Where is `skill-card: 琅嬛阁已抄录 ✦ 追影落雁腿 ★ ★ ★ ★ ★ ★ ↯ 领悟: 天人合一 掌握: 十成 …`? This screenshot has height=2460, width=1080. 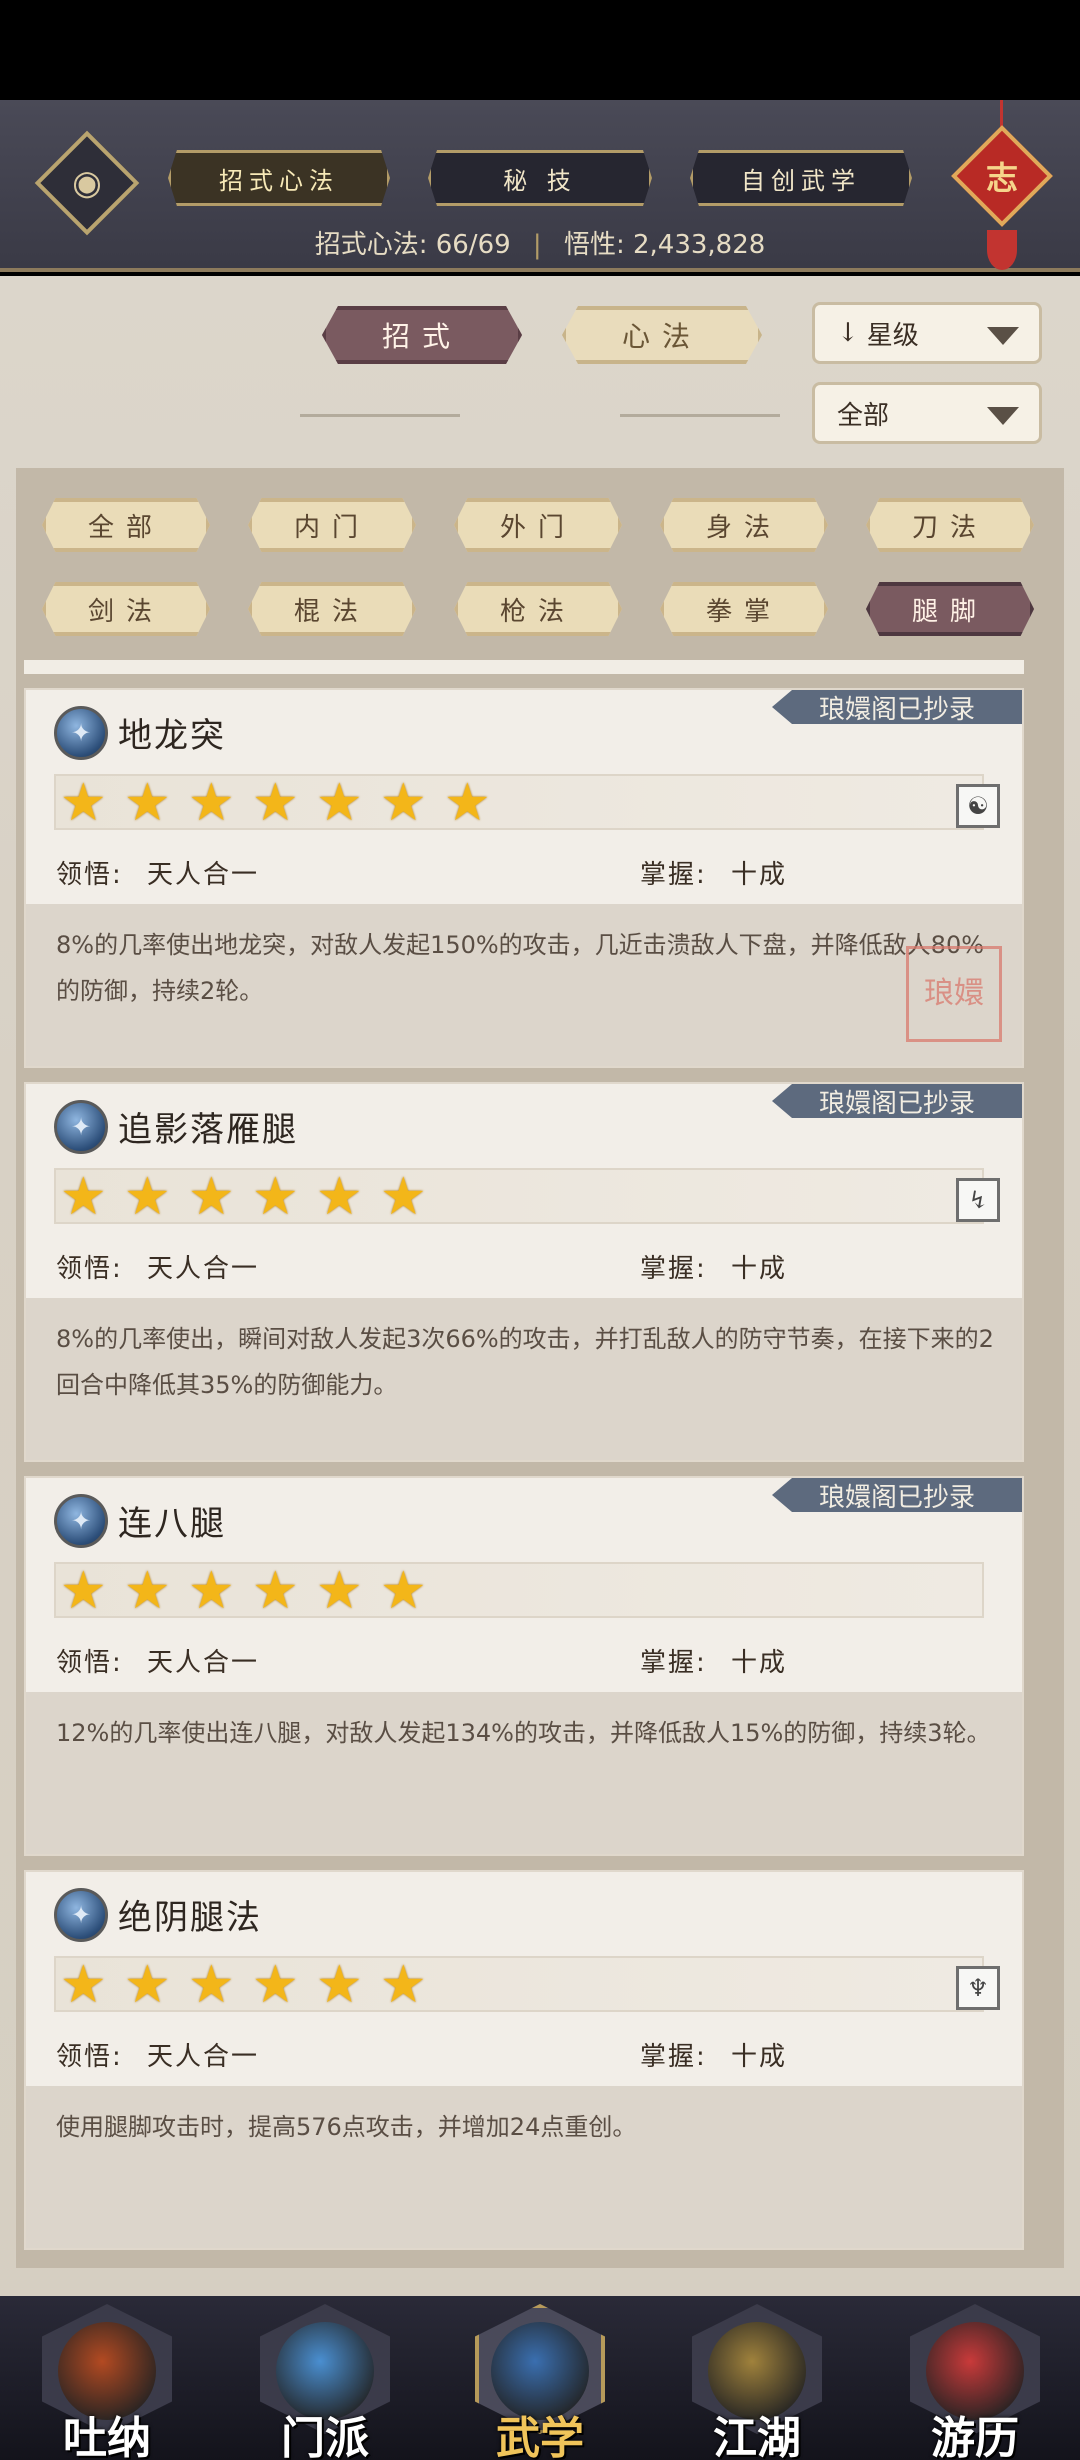
skill-card: 琅嬛阁已抄录 ✦ 追影落雁腿 ★ ★ ★ ★ ★ ★ ↯ 领悟: 天人合一 掌握: 十成 … is located at coordinates (524, 1272).